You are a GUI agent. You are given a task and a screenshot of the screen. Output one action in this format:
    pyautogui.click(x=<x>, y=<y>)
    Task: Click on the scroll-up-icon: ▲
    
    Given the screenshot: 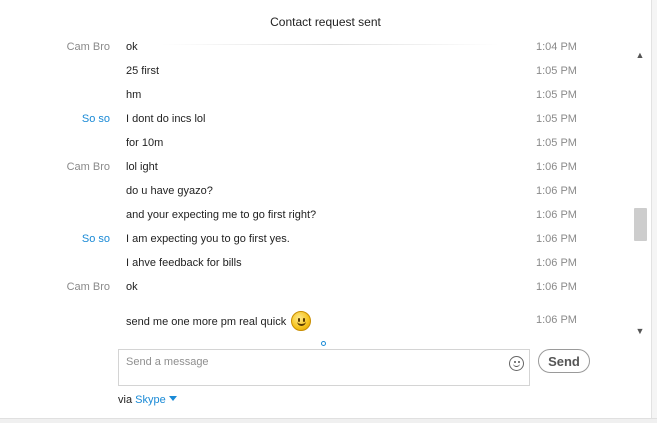 What is the action you would take?
    pyautogui.click(x=640, y=55)
    